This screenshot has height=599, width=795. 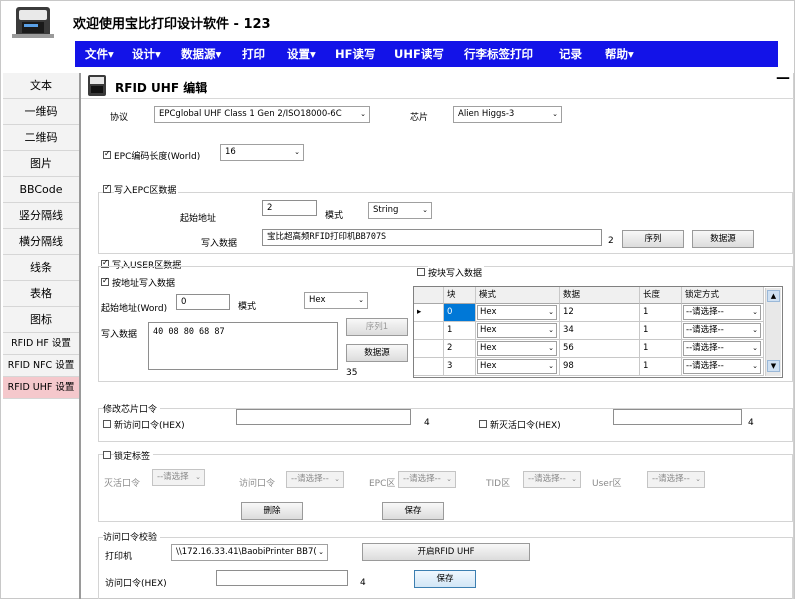 What do you see at coordinates (460, 313) in the screenshot?
I see `grid-cell-block: 0` at bounding box center [460, 313].